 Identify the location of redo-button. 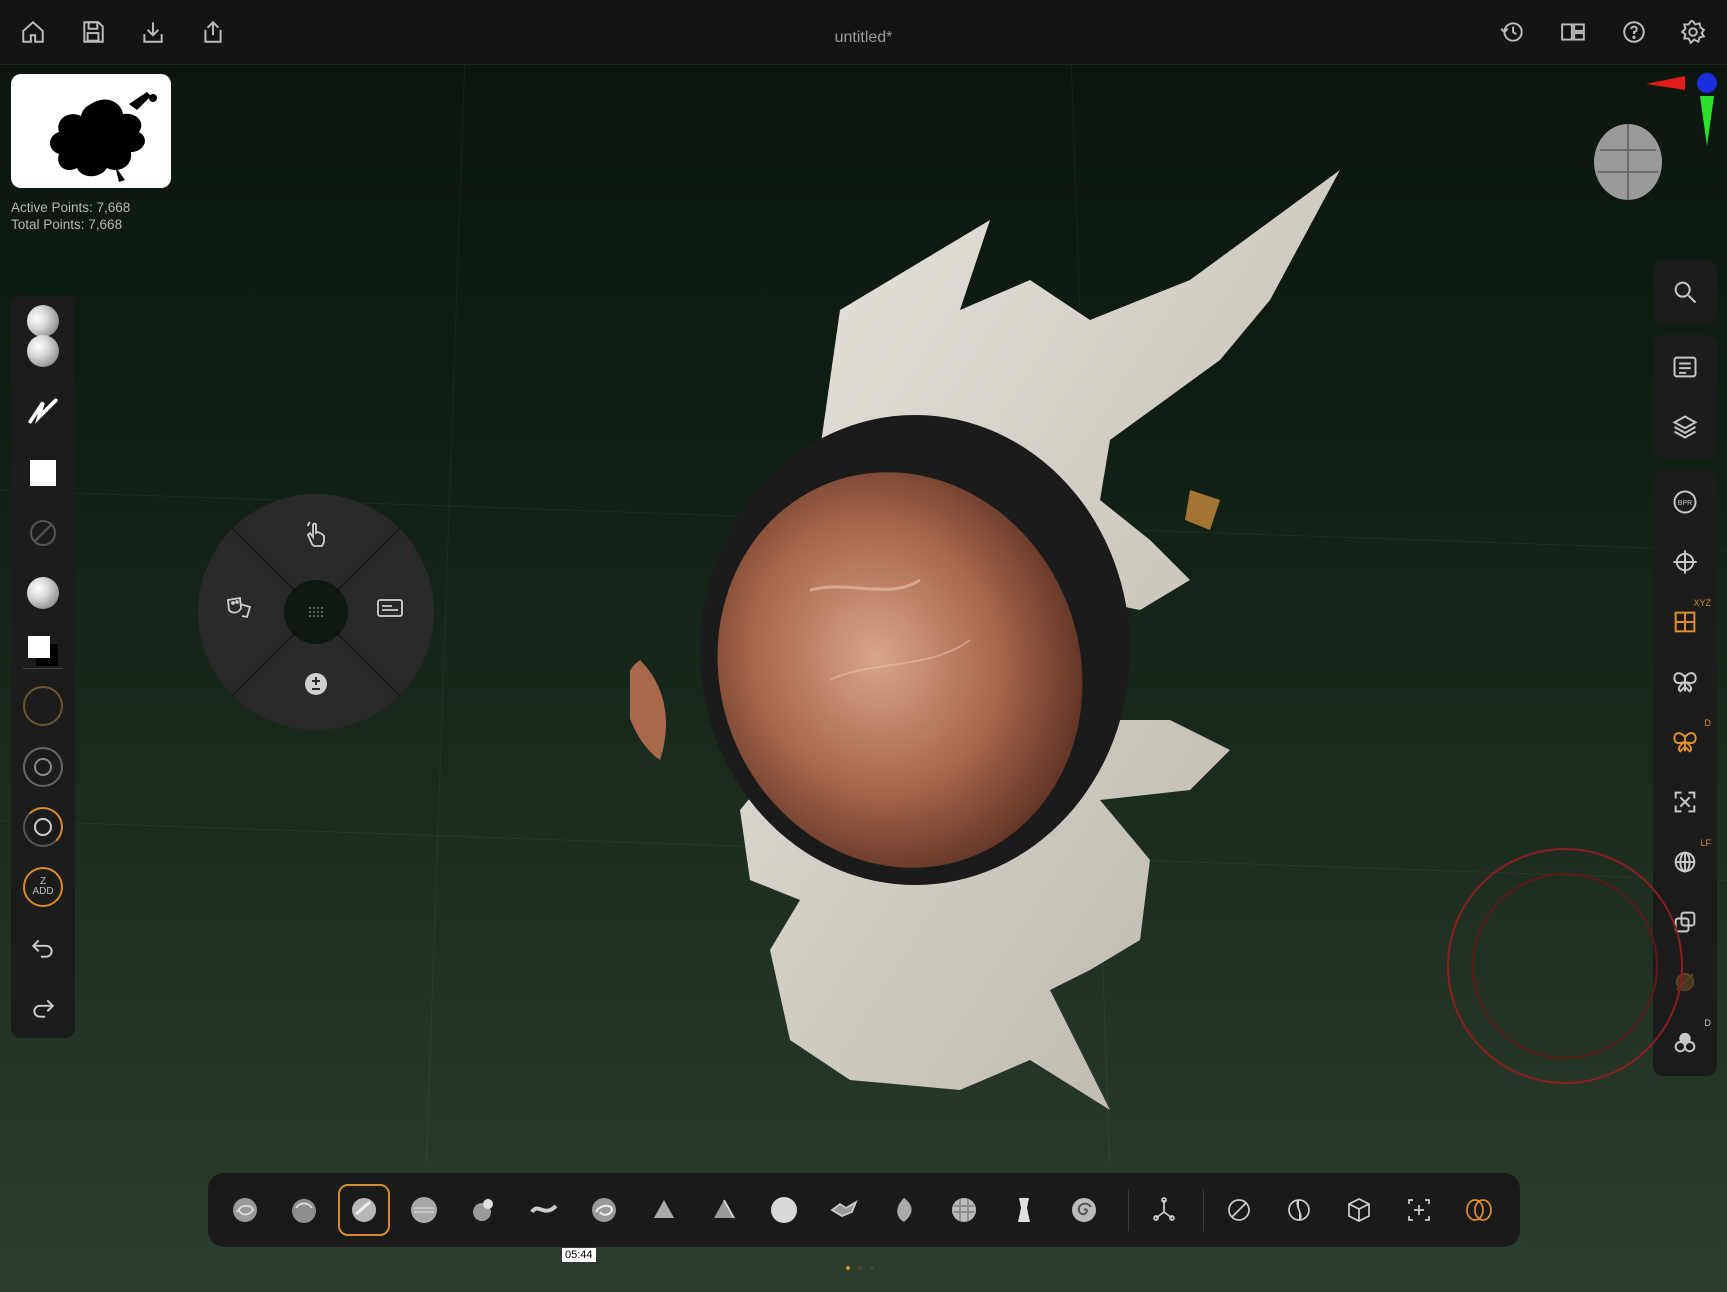
(43, 1008).